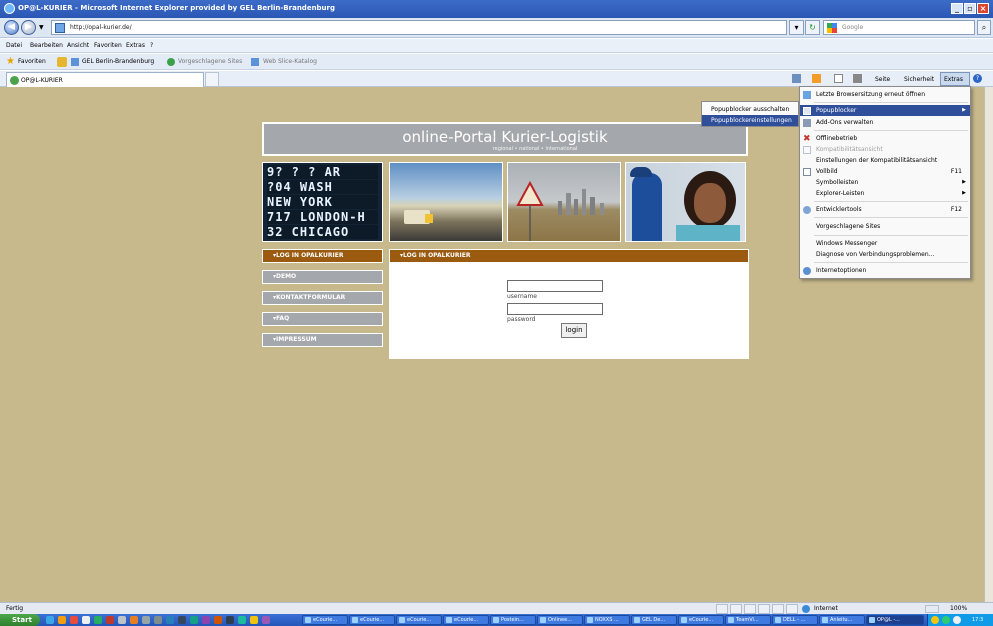 The image size is (993, 626). What do you see at coordinates (812, 27) in the screenshot?
I see `refresh-icon: ↻` at bounding box center [812, 27].